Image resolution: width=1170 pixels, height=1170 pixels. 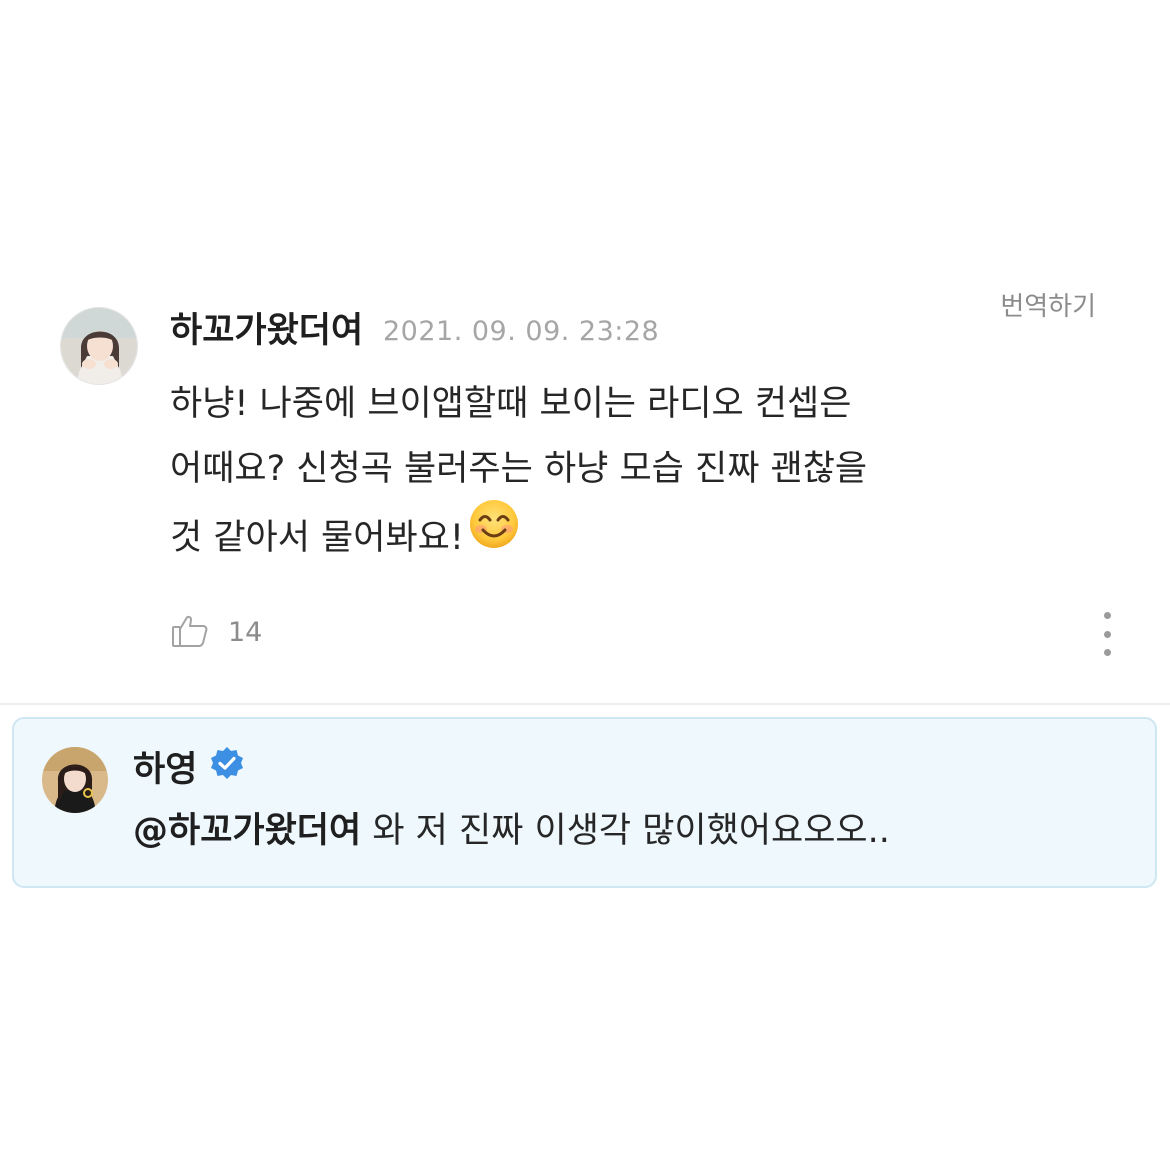 I want to click on like-count: 14, so click(x=245, y=632).